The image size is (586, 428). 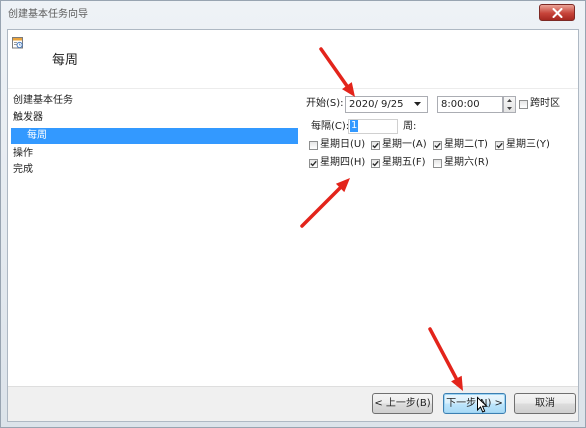 What do you see at coordinates (65, 60) in the screenshot?
I see `page-title: 每周` at bounding box center [65, 60].